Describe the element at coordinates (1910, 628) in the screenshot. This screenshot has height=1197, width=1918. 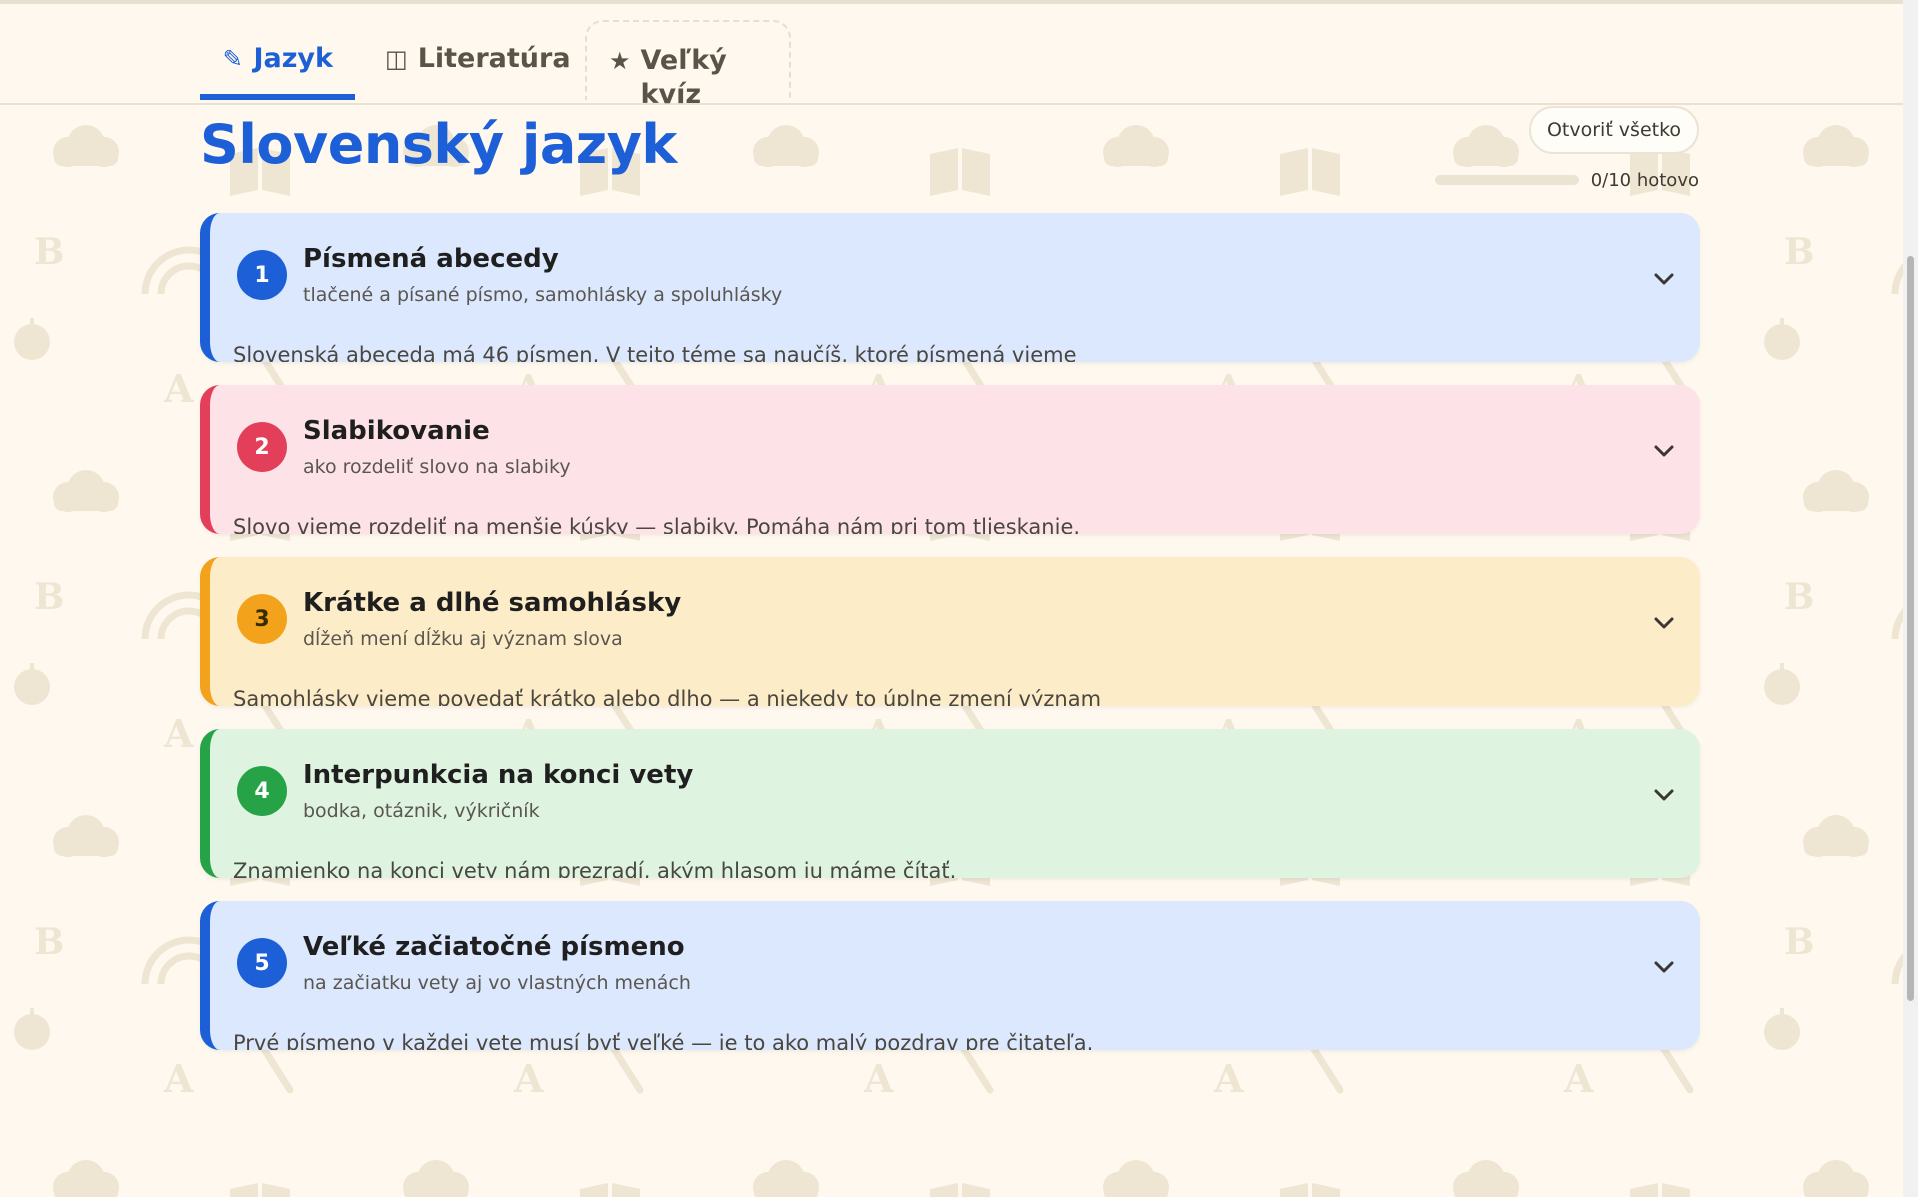
I see `scrollbar-thumb` at that location.